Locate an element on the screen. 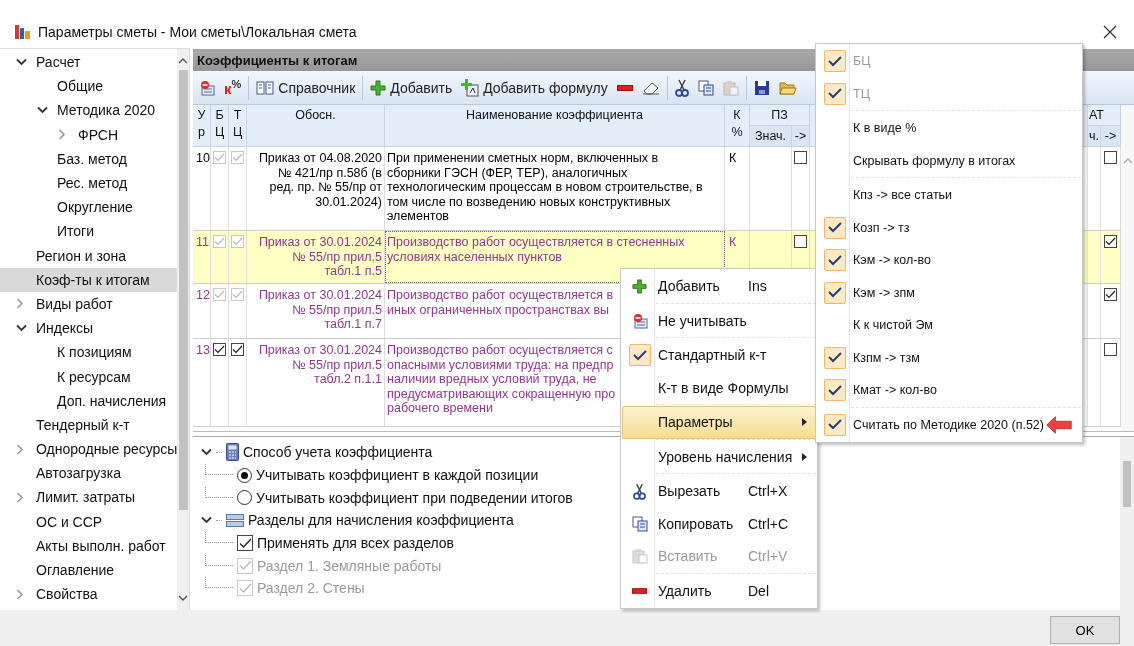  sidebar-item: Акты выполн. работ is located at coordinates (89, 545).